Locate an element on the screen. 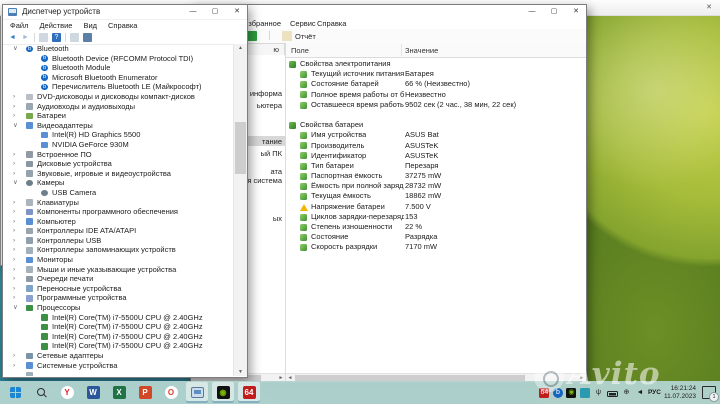 Image resolution: width=720 pixels, height=404 pixels. report-item-row: Паспортная ёмкость 37275 mW is located at coordinates (436, 176).